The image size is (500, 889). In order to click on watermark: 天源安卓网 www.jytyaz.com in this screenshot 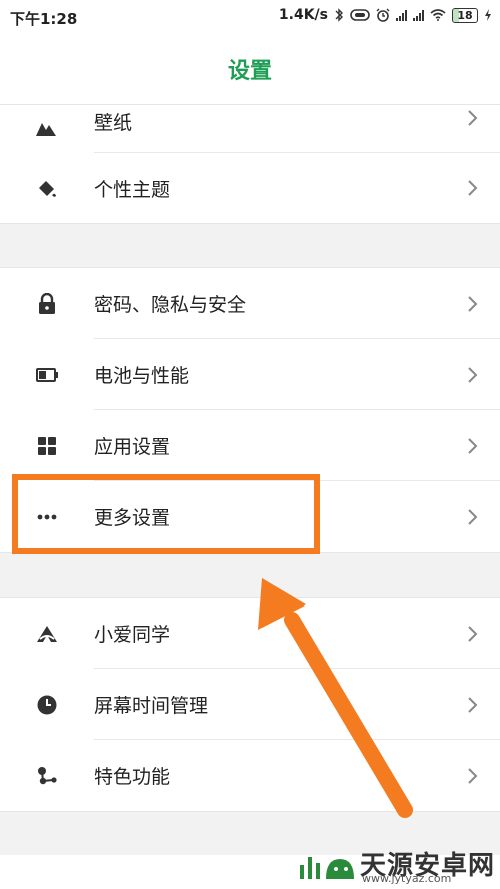, I will do `click(396, 863)`.